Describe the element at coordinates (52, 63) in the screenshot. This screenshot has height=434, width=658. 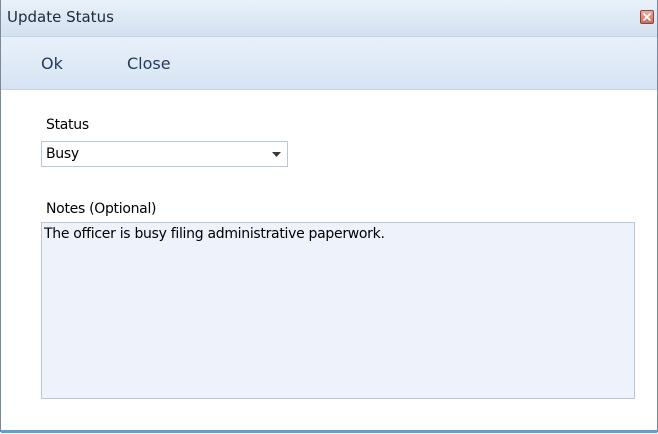
I see `ok-button: Ok` at that location.